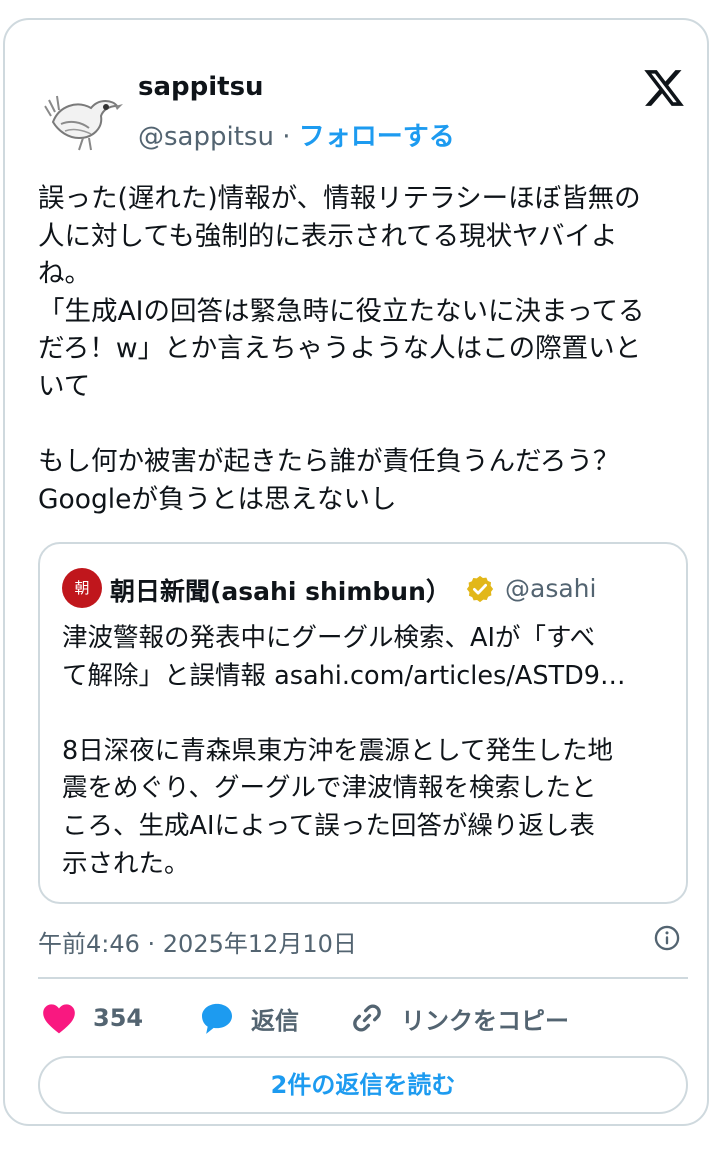  Describe the element at coordinates (664, 88) in the screenshot. I see `x-logo-icon` at that location.